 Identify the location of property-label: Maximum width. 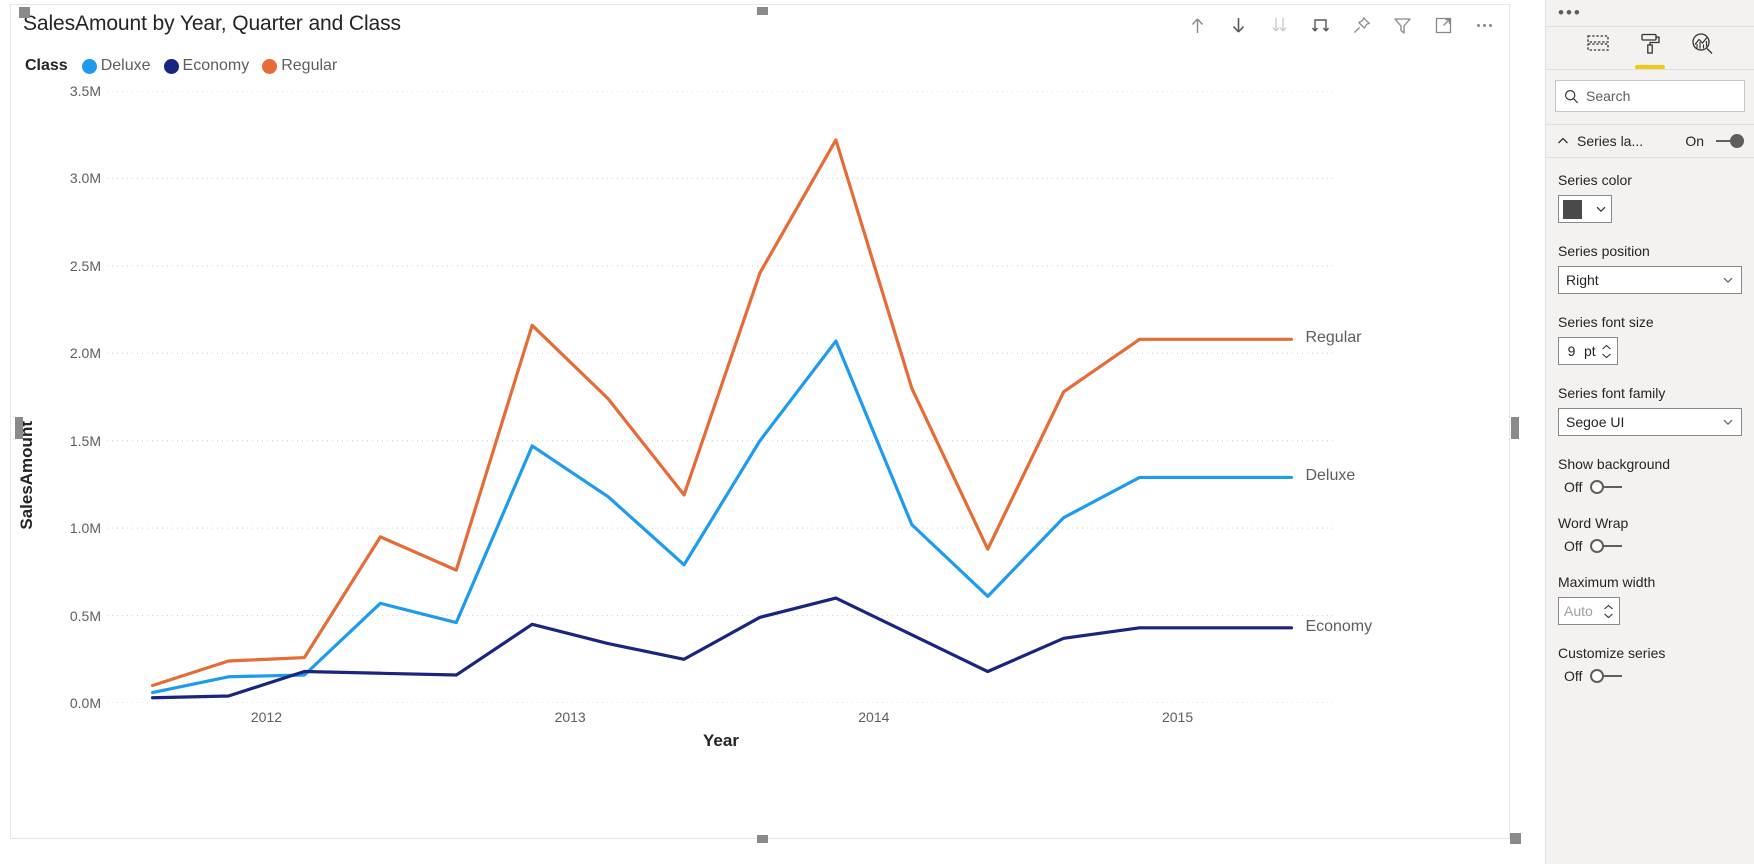
(1607, 582).